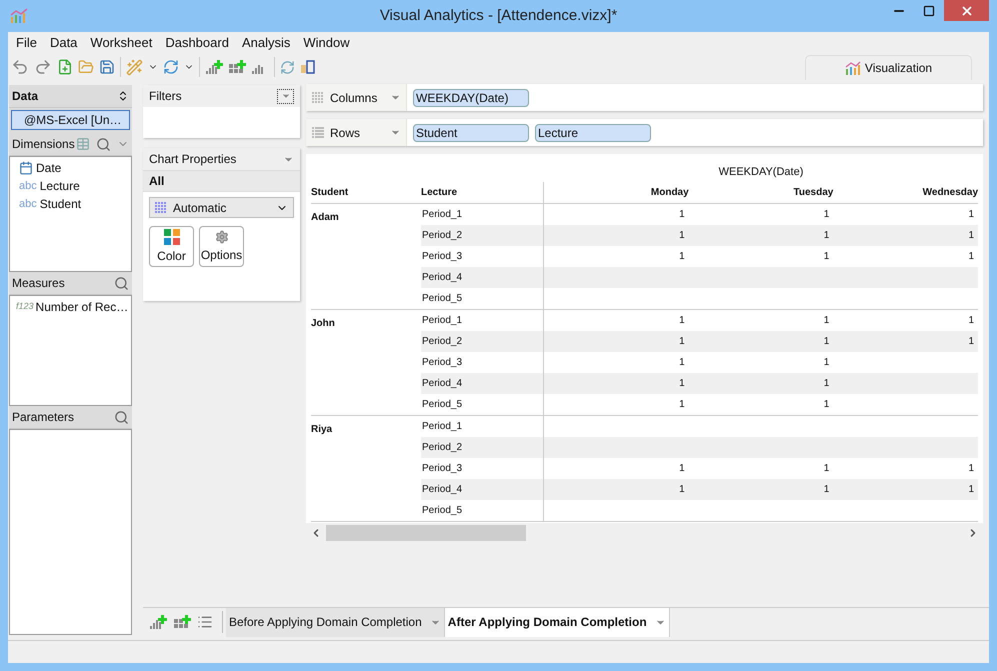 The width and height of the screenshot is (997, 671). I want to click on options-button: Options, so click(221, 246).